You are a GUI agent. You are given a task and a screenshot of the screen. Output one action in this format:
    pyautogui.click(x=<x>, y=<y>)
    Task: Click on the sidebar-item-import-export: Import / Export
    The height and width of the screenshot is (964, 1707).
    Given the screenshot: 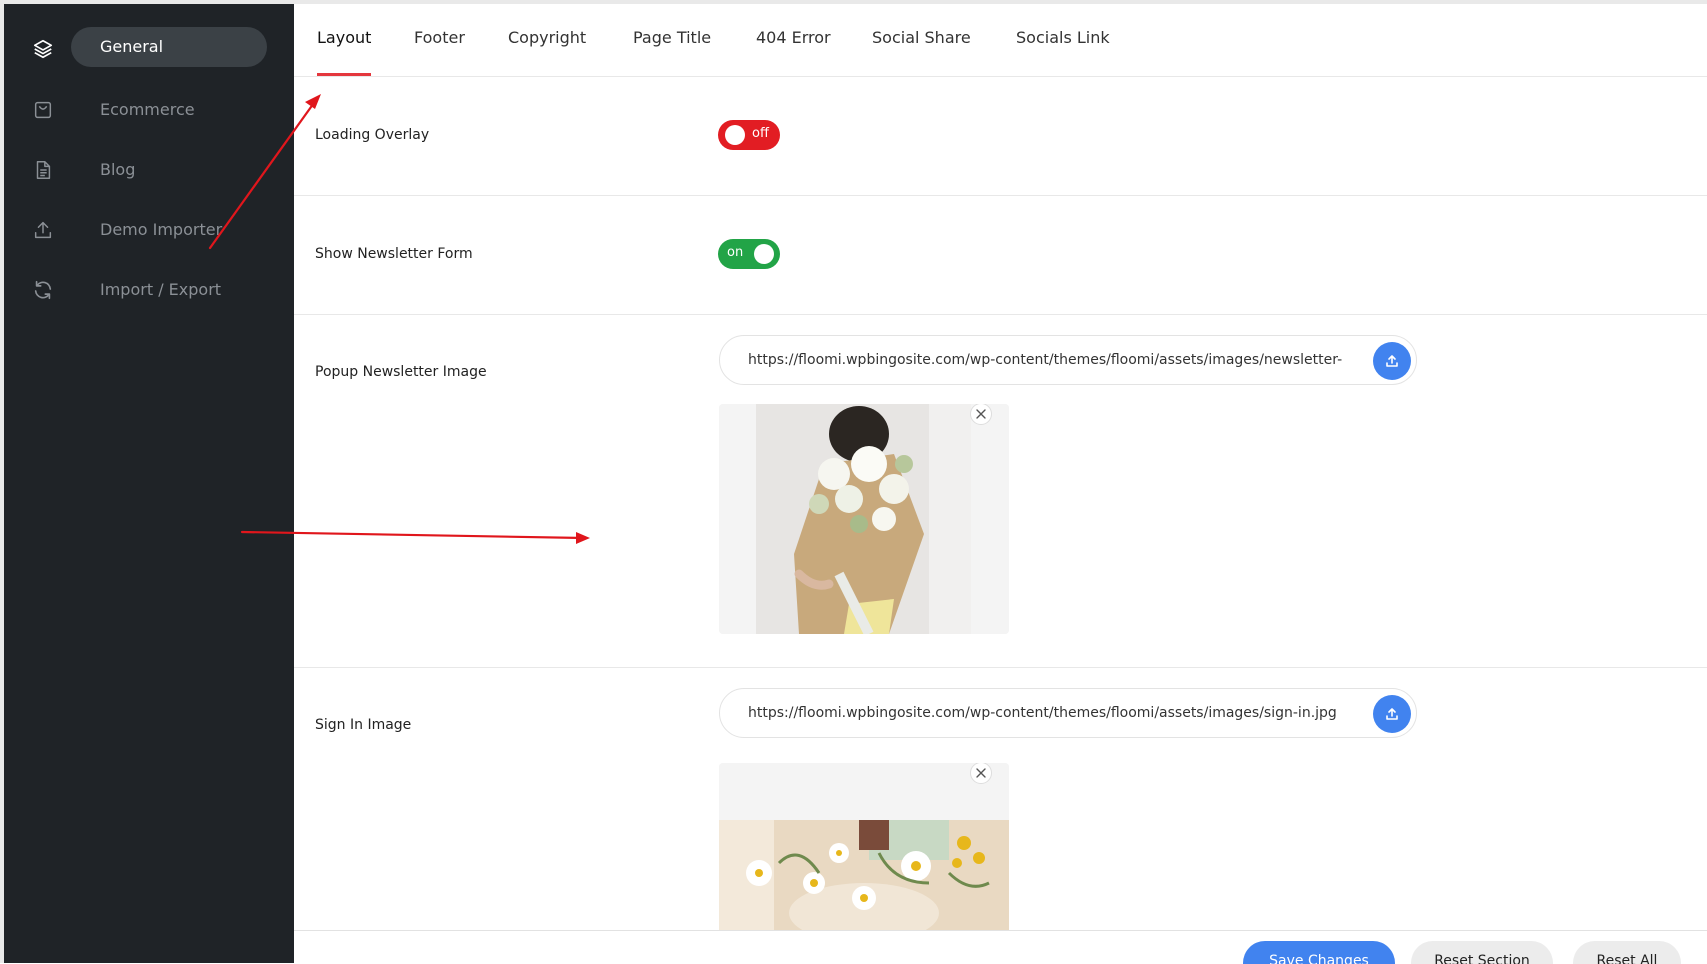 What is the action you would take?
    pyautogui.click(x=149, y=290)
    